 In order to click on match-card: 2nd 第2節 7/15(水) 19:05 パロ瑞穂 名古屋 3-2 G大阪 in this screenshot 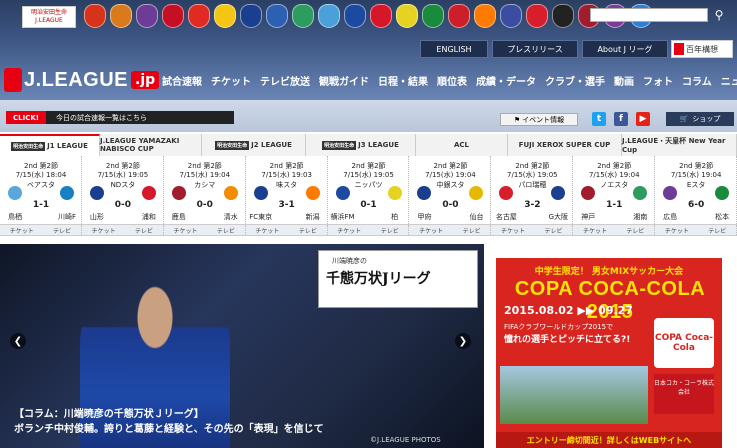, I will do `click(532, 190)`.